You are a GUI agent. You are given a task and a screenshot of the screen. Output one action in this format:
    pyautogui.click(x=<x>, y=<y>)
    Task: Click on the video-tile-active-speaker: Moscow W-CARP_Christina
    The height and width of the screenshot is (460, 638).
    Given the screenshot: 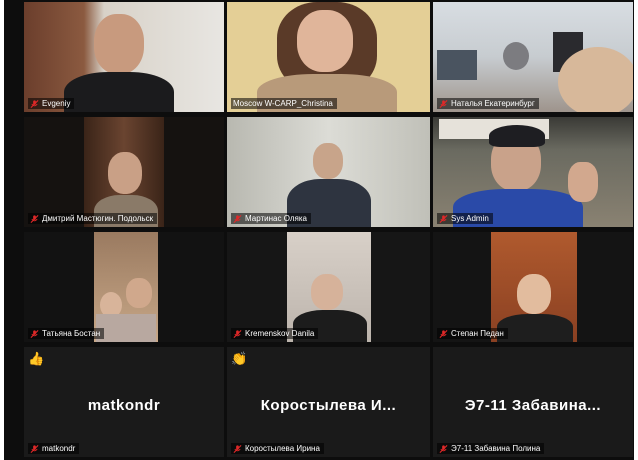 What is the action you would take?
    pyautogui.click(x=328, y=57)
    